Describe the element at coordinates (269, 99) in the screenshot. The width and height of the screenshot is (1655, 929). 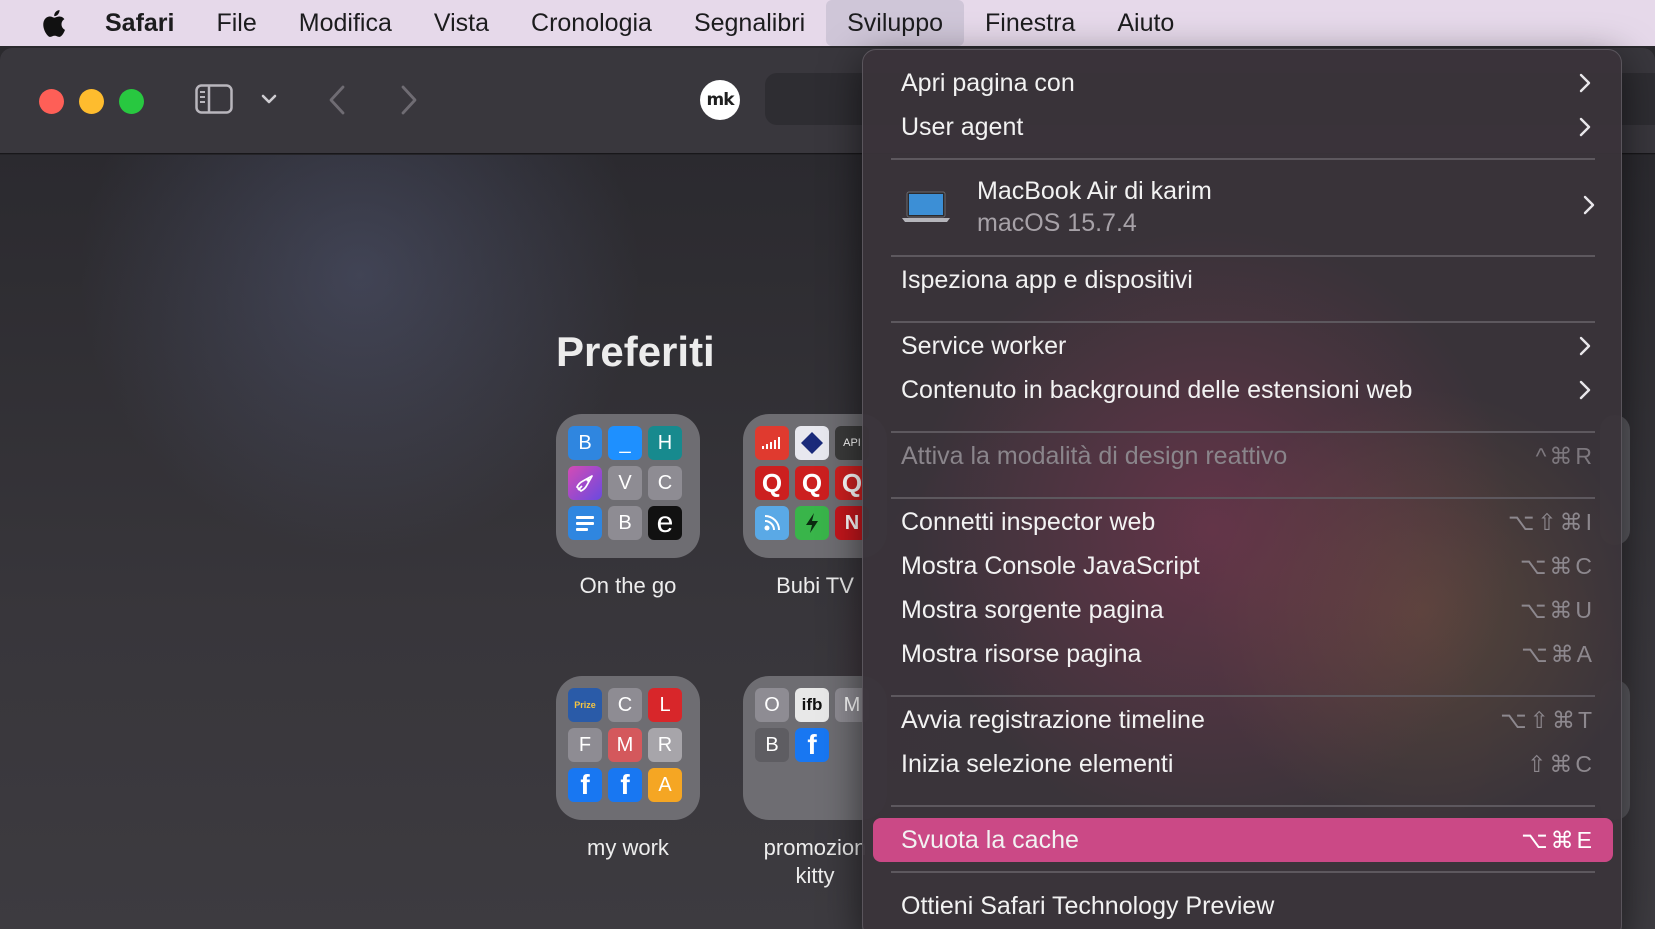
I see `chevron-down-icon` at that location.